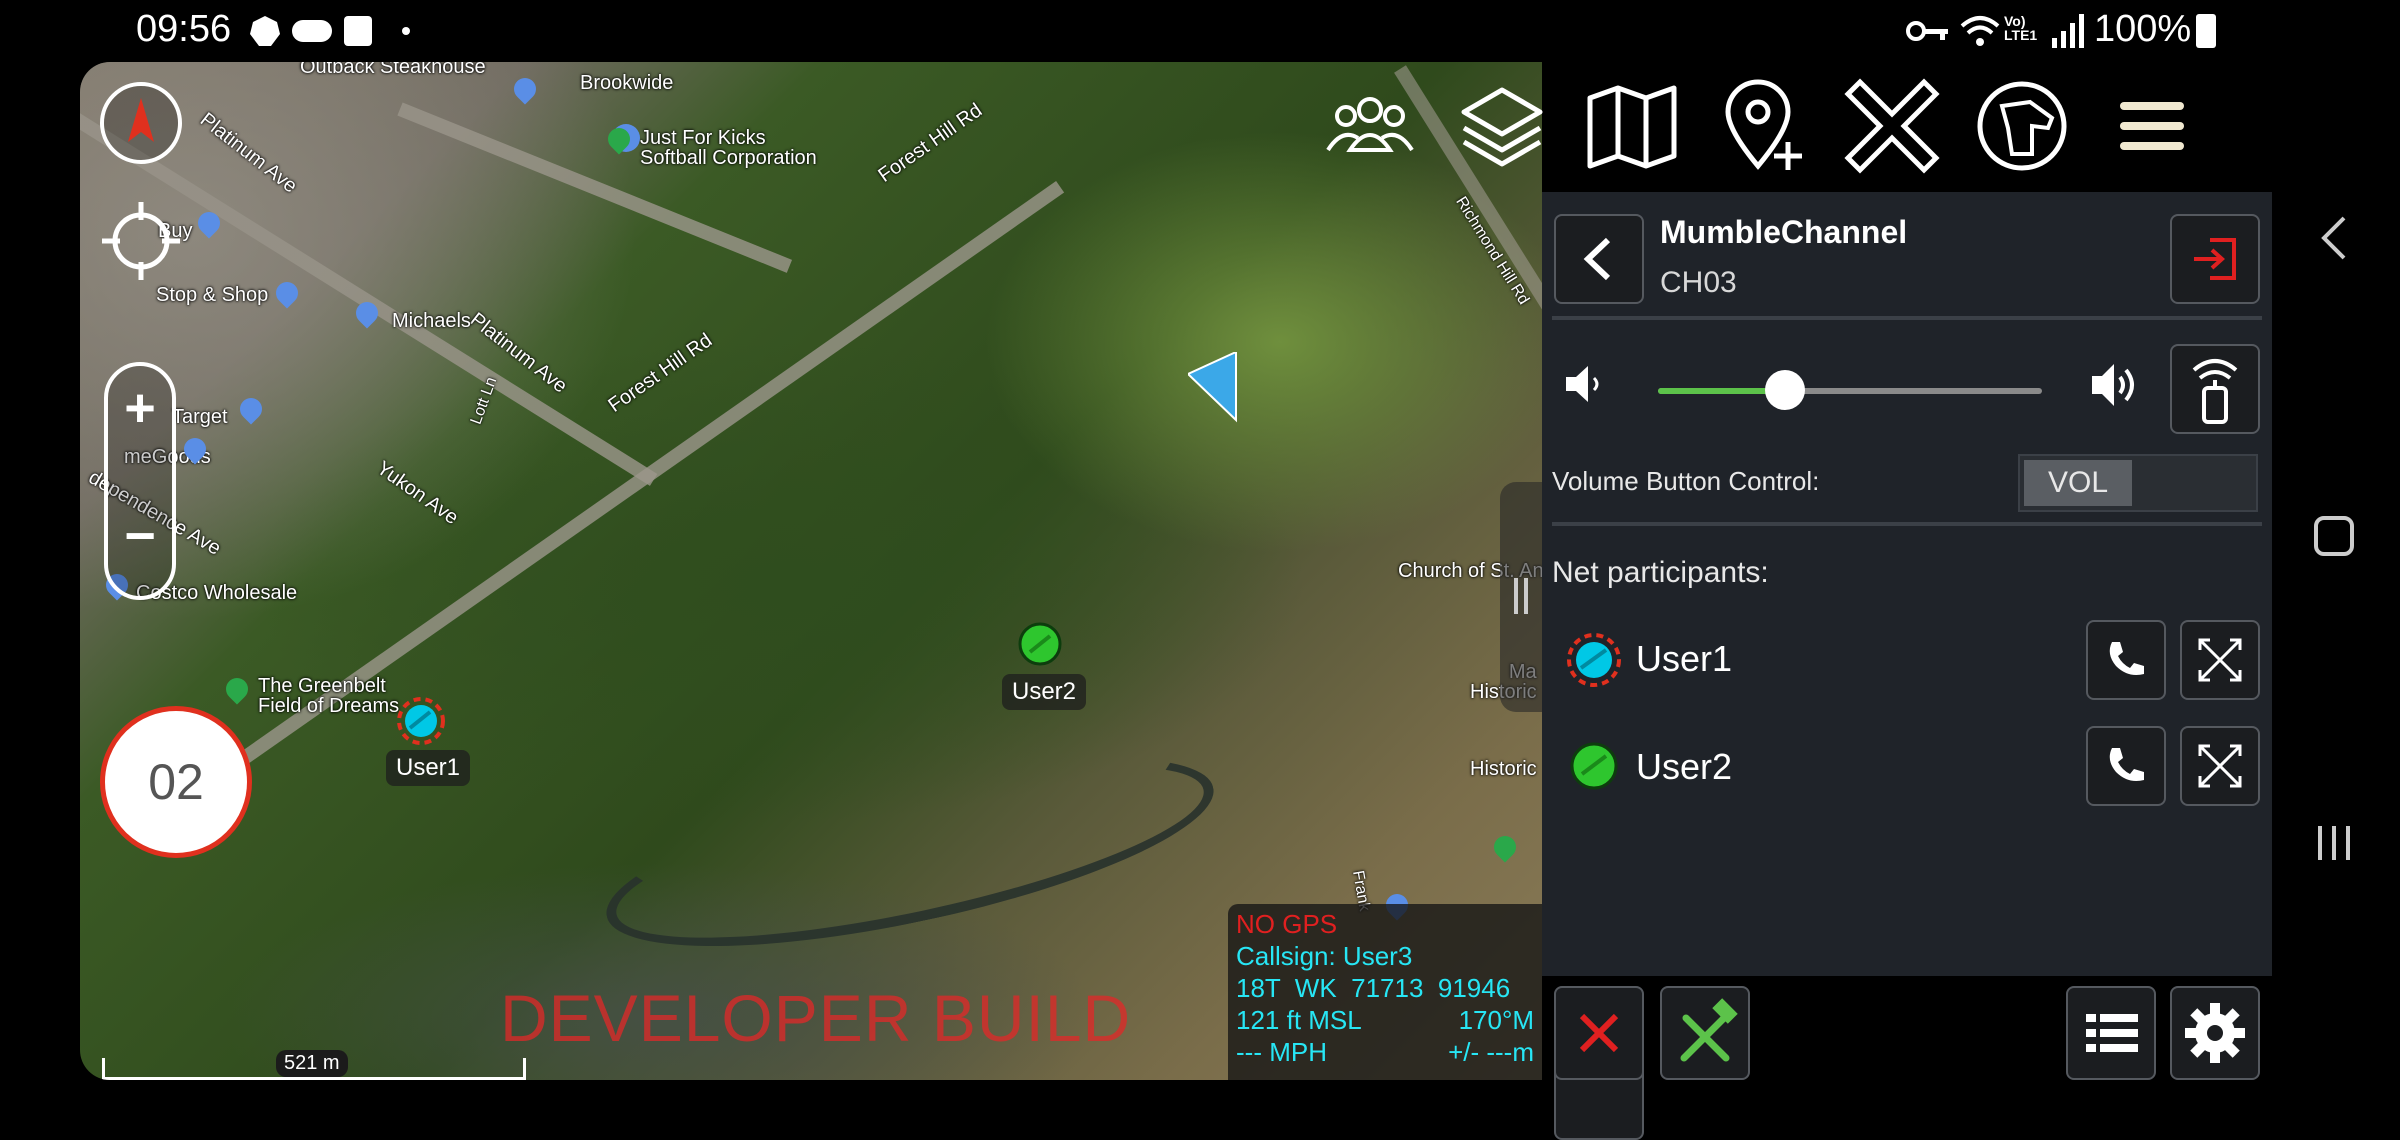 Image resolution: width=2400 pixels, height=1140 pixels. What do you see at coordinates (2215, 391) in the screenshot?
I see `radio-device-icon` at bounding box center [2215, 391].